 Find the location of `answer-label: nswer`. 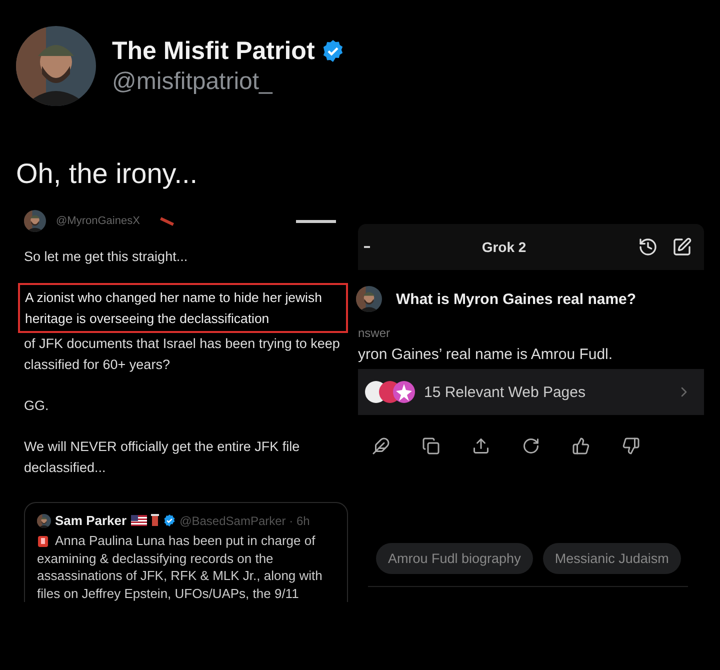

answer-label: nswer is located at coordinates (375, 333).